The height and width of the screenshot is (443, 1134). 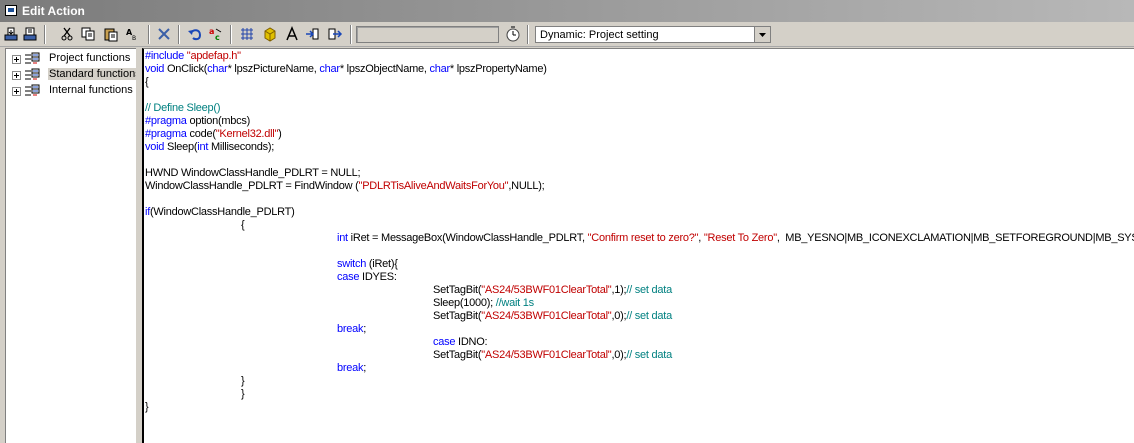 What do you see at coordinates (619, 290) in the screenshot?
I see `code-token: ,1);` at bounding box center [619, 290].